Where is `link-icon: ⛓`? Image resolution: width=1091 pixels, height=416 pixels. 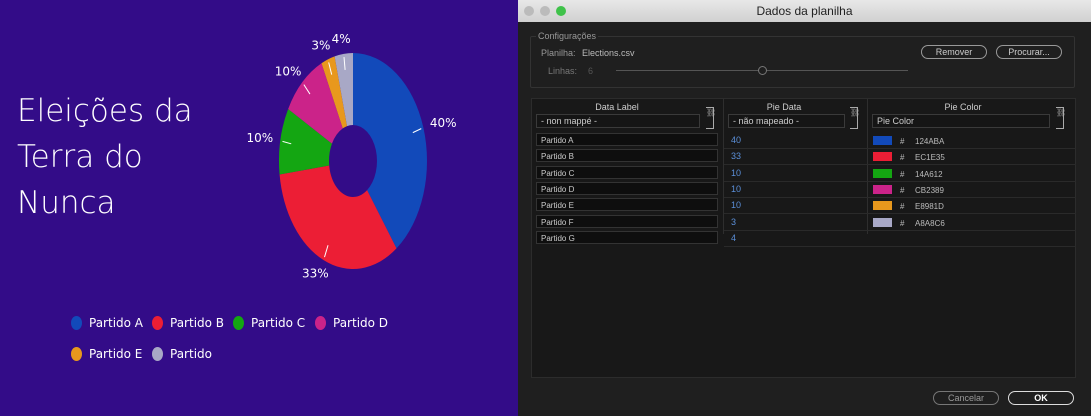 link-icon: ⛓ is located at coordinates (1061, 118).